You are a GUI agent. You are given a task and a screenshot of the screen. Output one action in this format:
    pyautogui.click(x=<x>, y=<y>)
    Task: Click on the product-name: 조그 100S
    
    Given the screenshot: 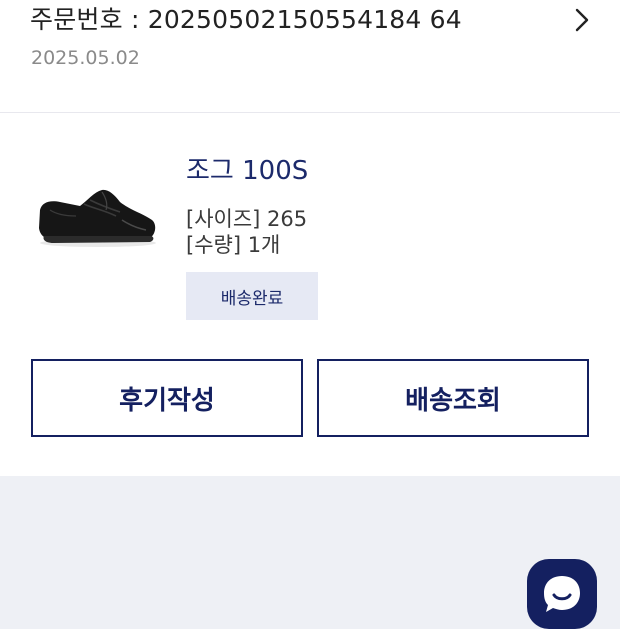 What is the action you would take?
    pyautogui.click(x=247, y=168)
    